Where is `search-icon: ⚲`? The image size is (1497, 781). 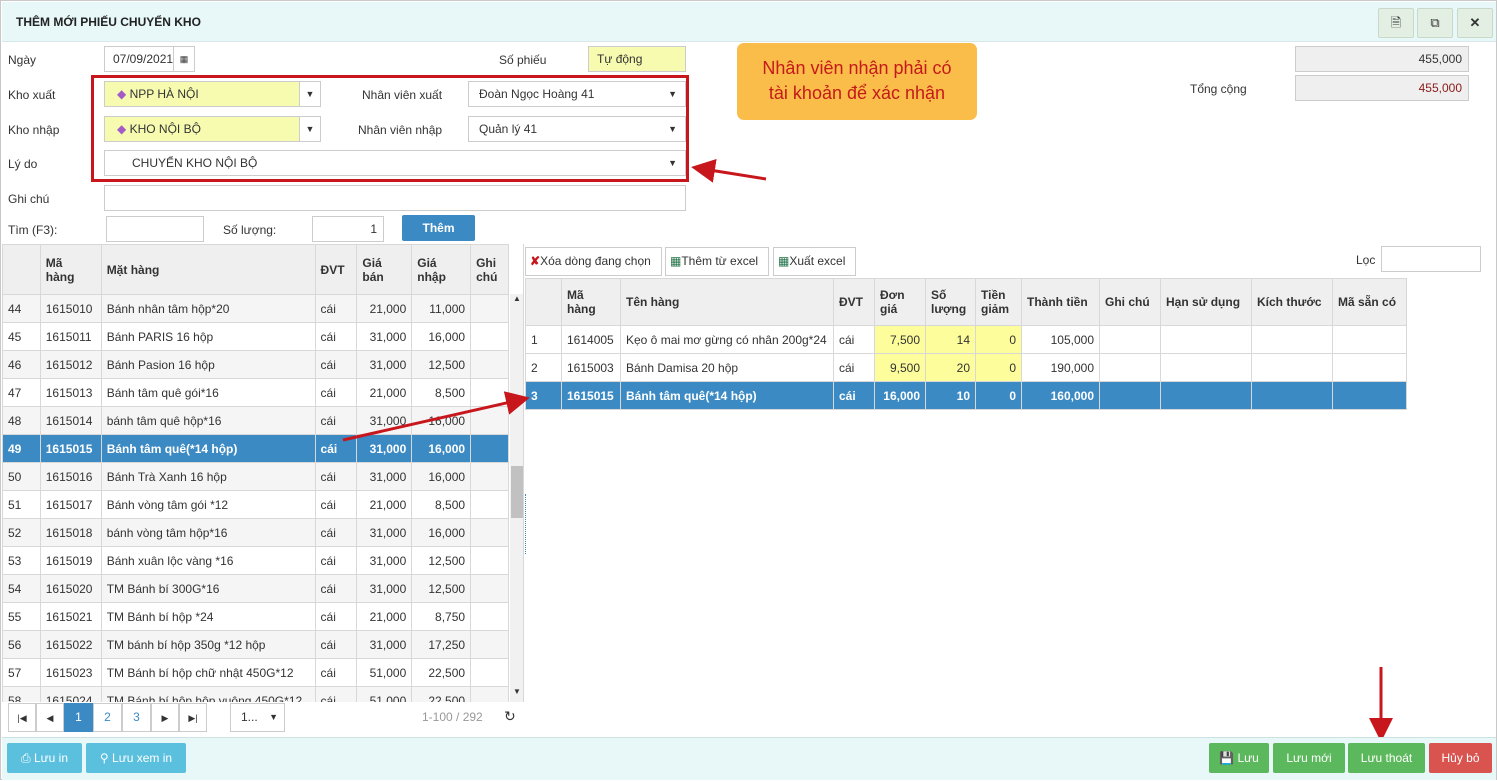 search-icon: ⚲ is located at coordinates (104, 758).